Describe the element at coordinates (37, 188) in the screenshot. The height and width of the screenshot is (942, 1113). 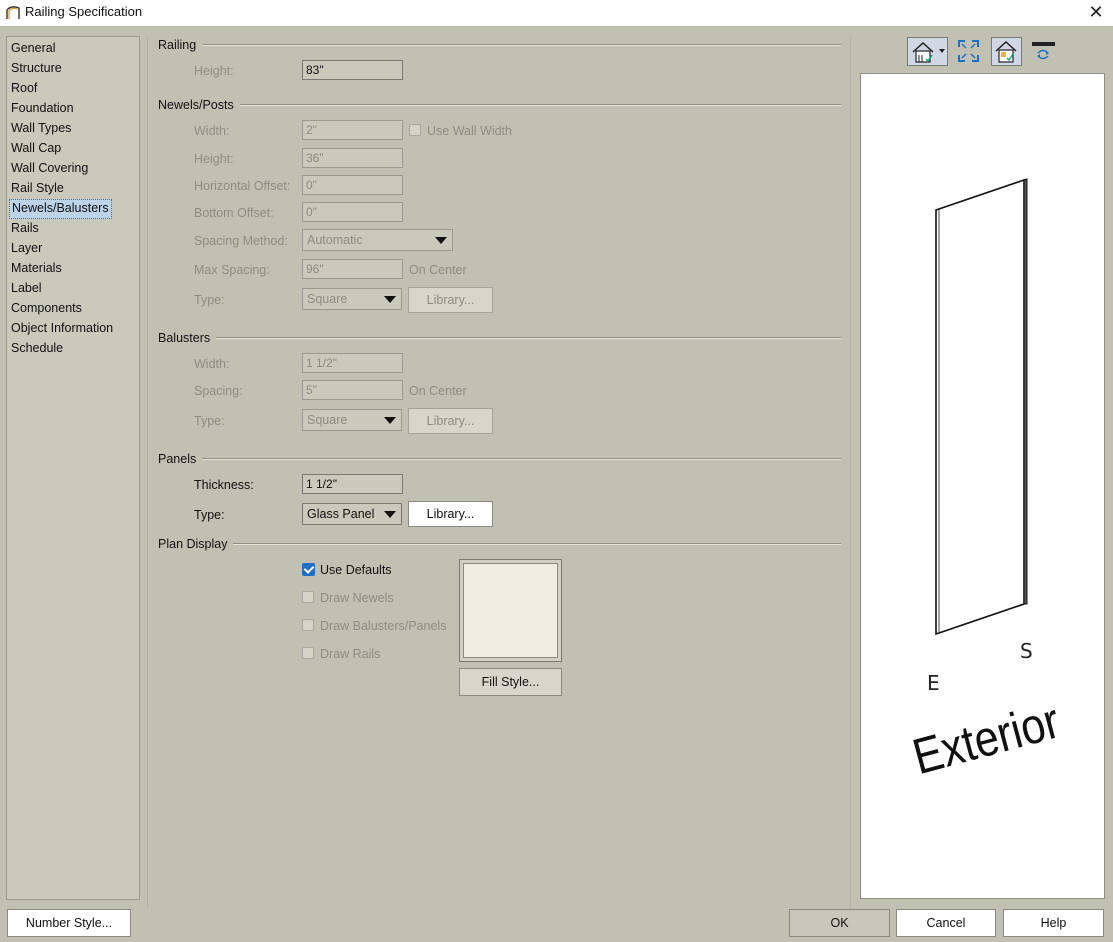
I see `nav-item-rail-style: Rail Style` at that location.